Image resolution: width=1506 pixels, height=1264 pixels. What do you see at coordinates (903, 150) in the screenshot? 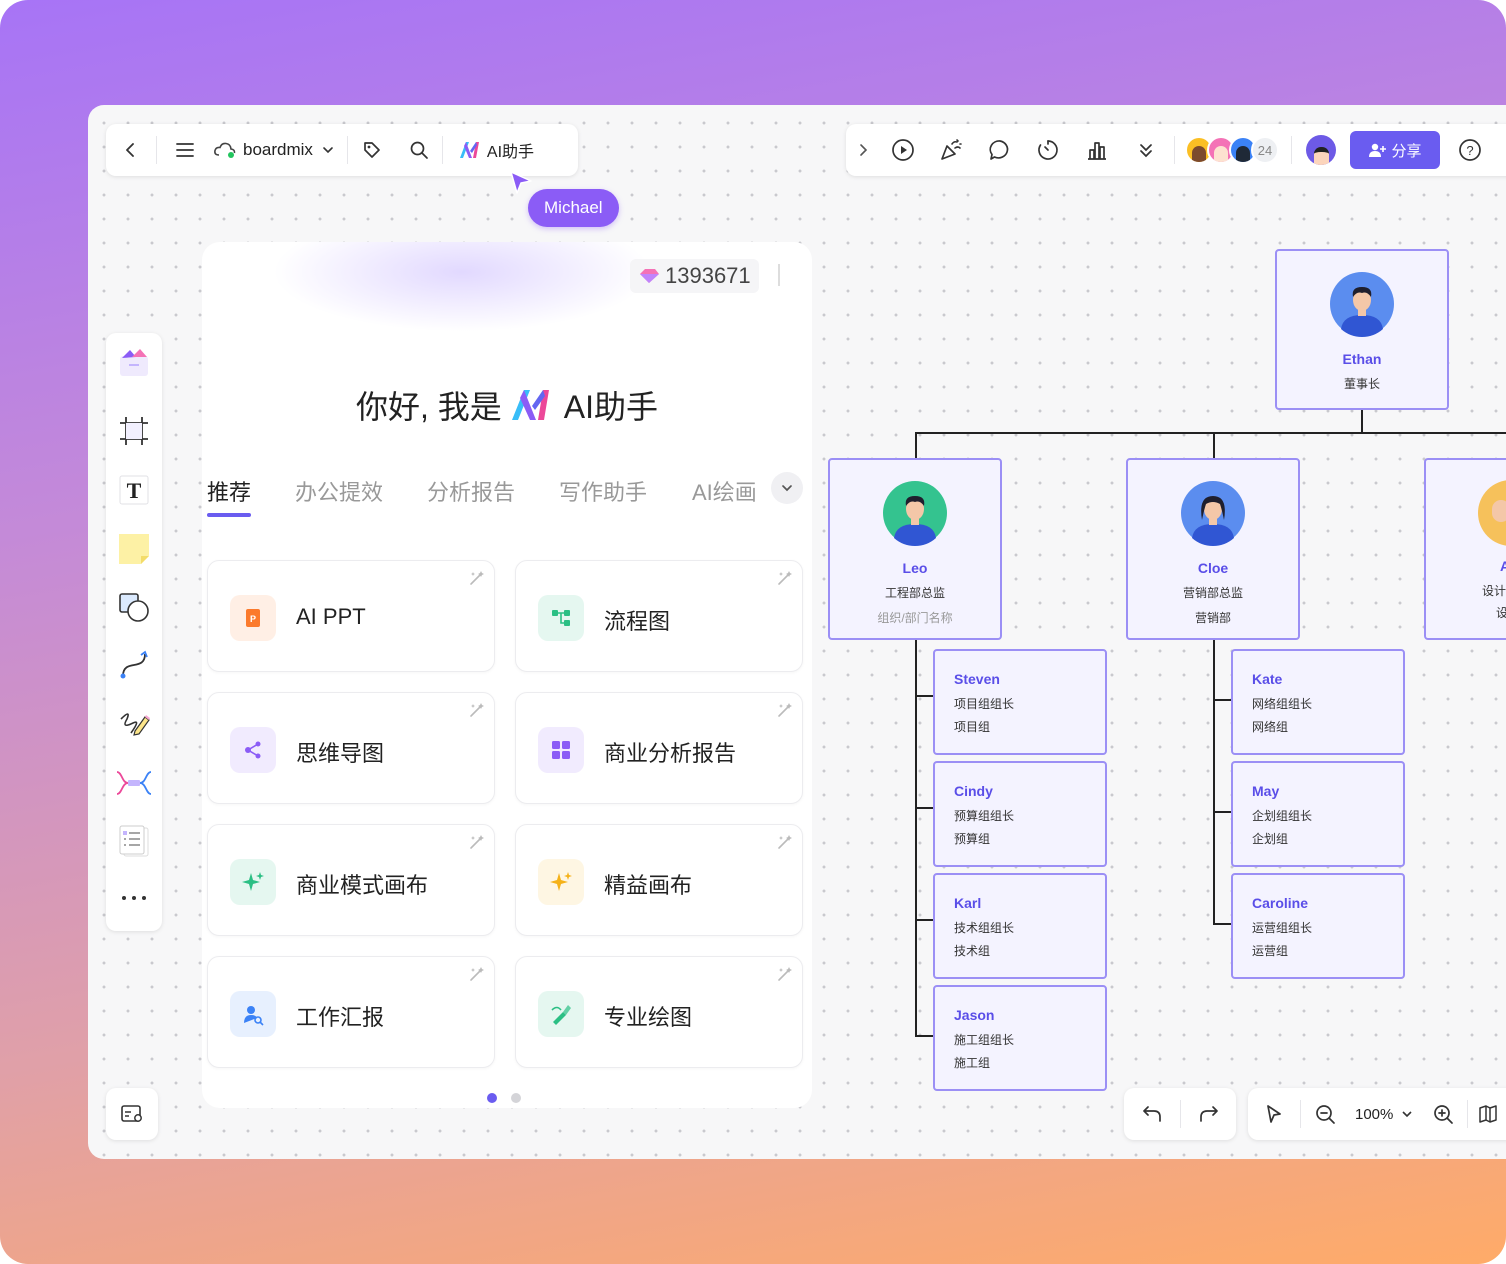
I see `present-button` at bounding box center [903, 150].